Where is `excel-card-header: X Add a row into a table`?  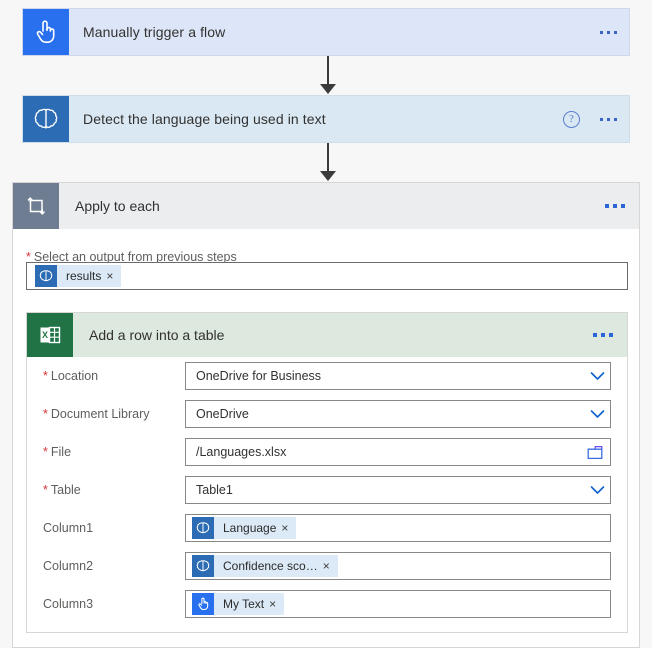 excel-card-header: X Add a row into a table is located at coordinates (327, 335).